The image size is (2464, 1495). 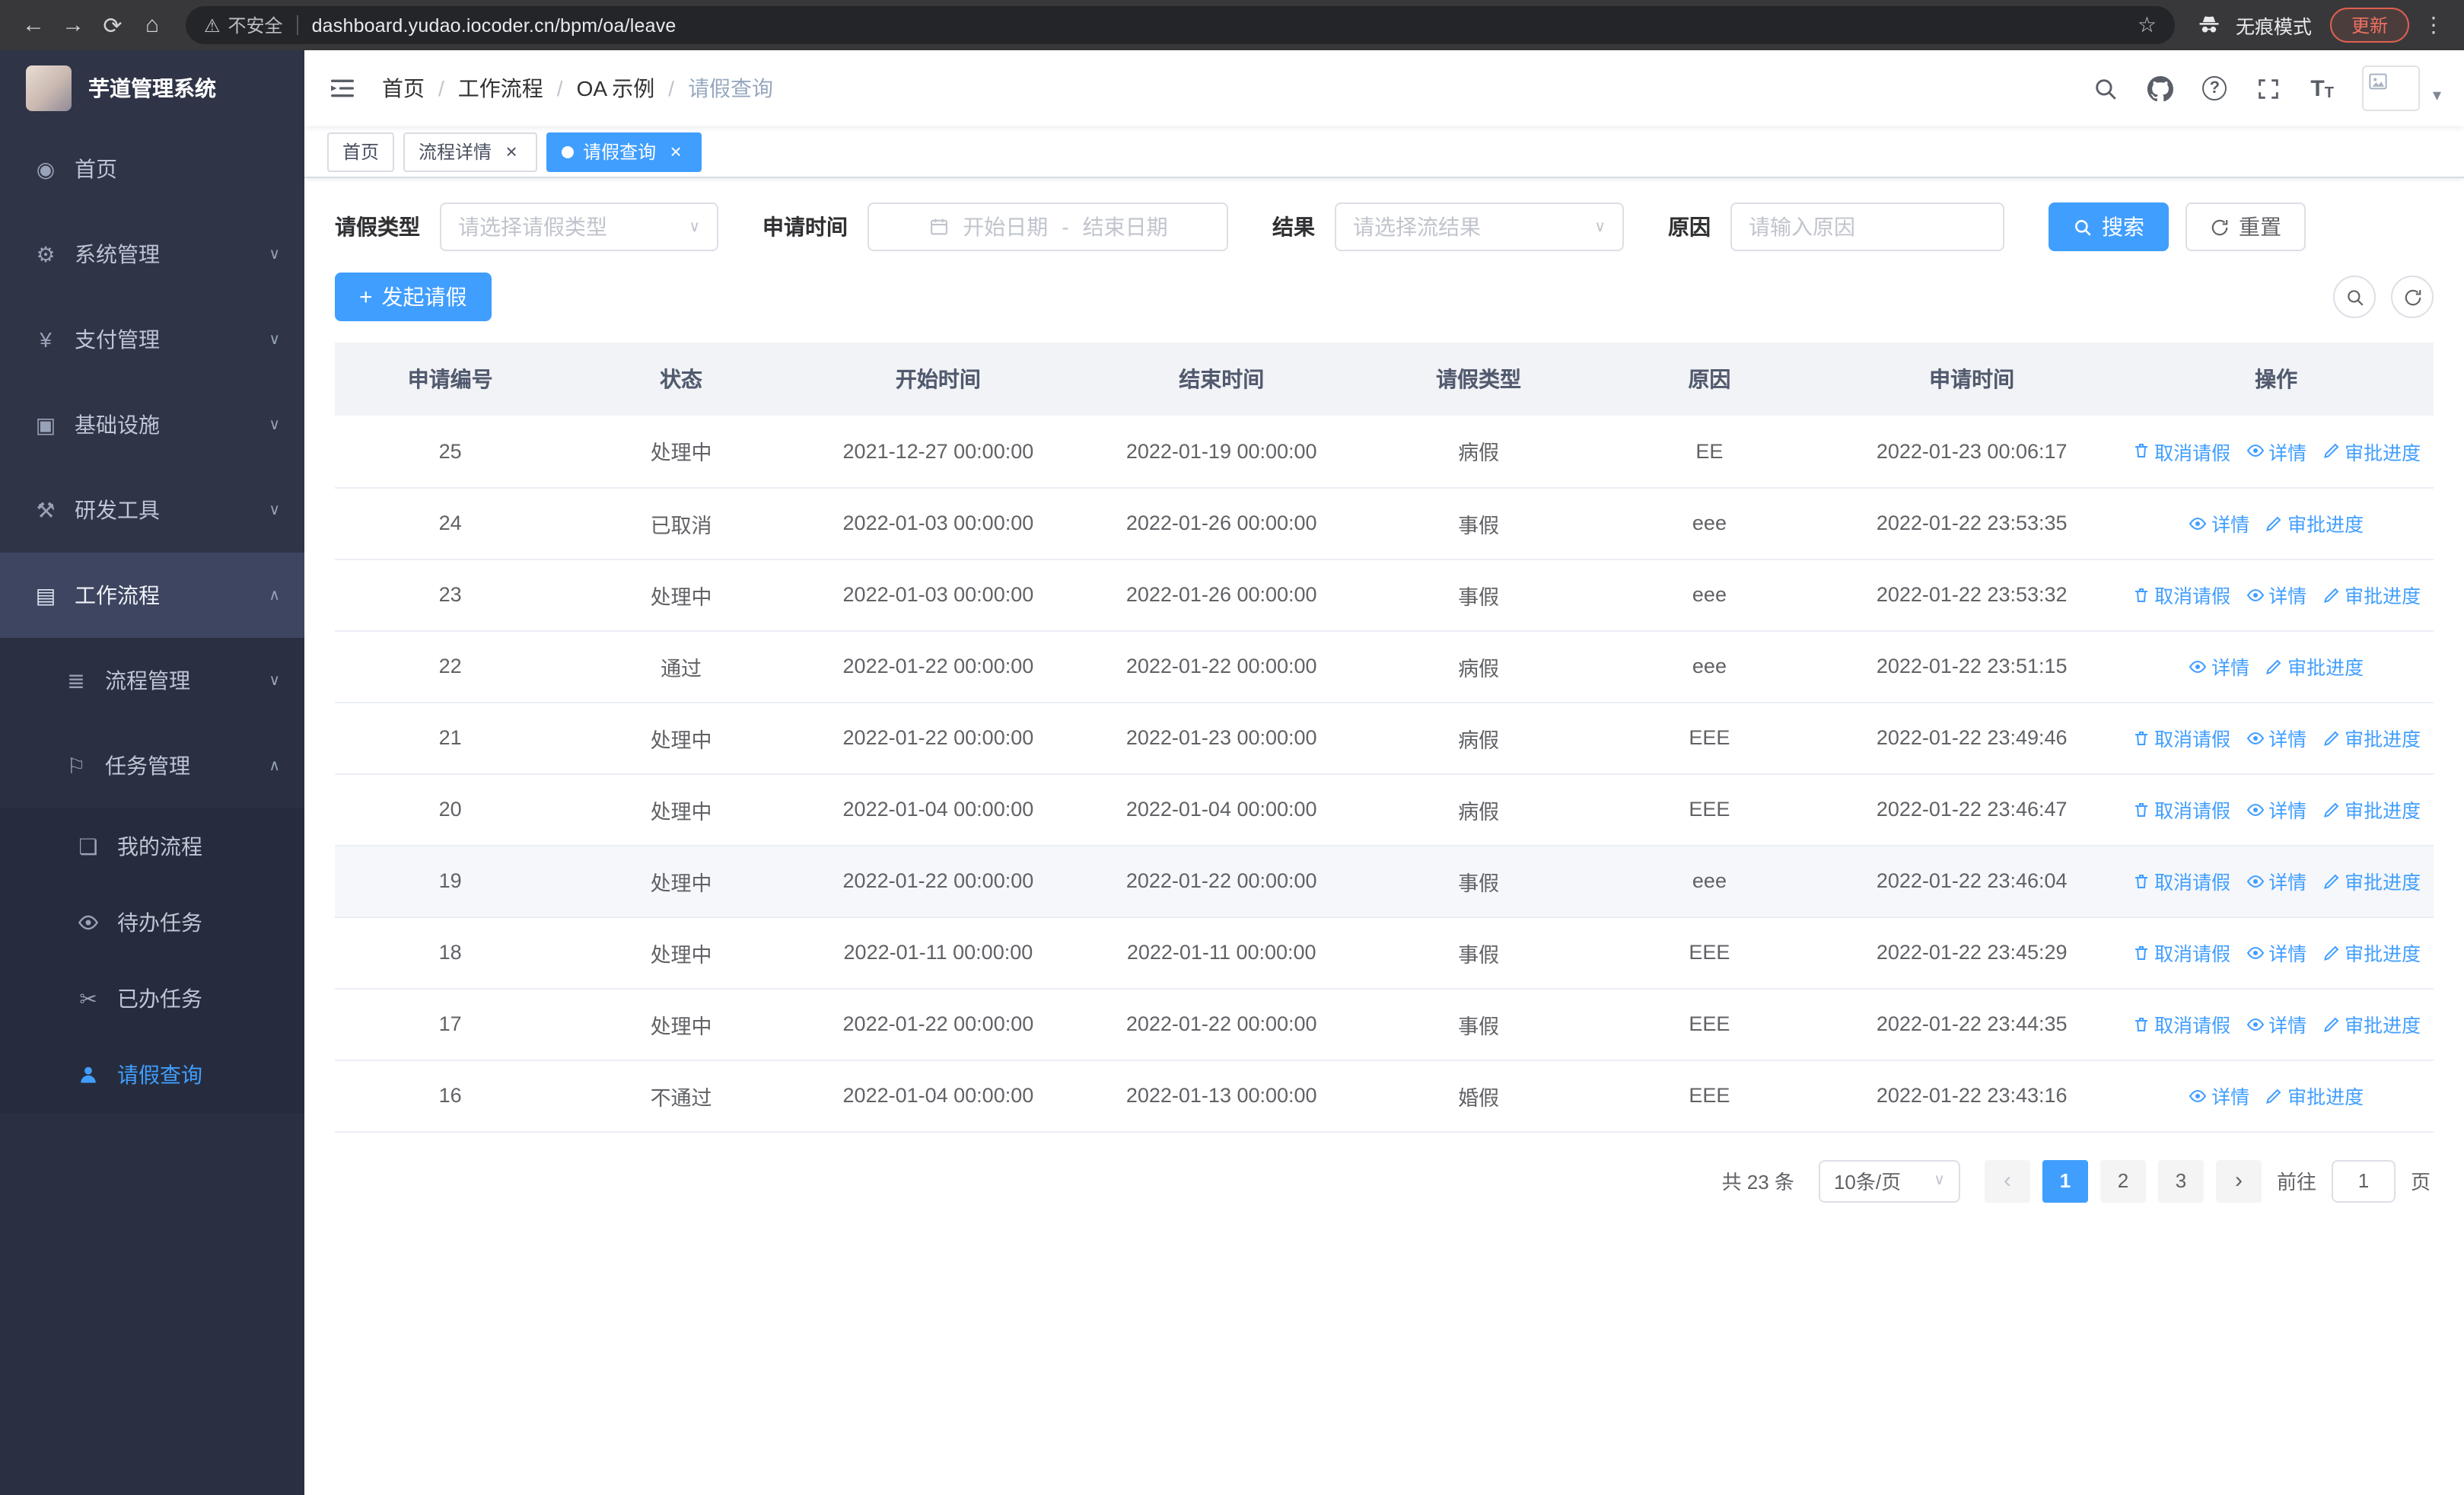 I want to click on goto-page-input, so click(x=2363, y=1180).